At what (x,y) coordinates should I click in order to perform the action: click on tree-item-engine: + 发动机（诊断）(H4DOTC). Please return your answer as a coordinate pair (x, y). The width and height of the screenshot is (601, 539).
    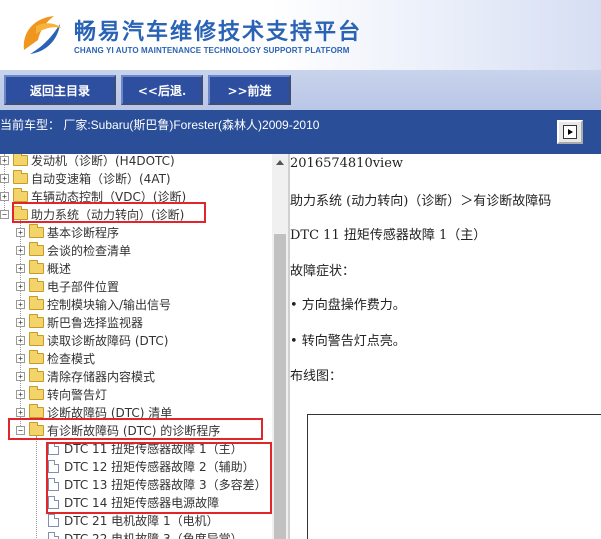
    Looking at the image, I should click on (87, 161).